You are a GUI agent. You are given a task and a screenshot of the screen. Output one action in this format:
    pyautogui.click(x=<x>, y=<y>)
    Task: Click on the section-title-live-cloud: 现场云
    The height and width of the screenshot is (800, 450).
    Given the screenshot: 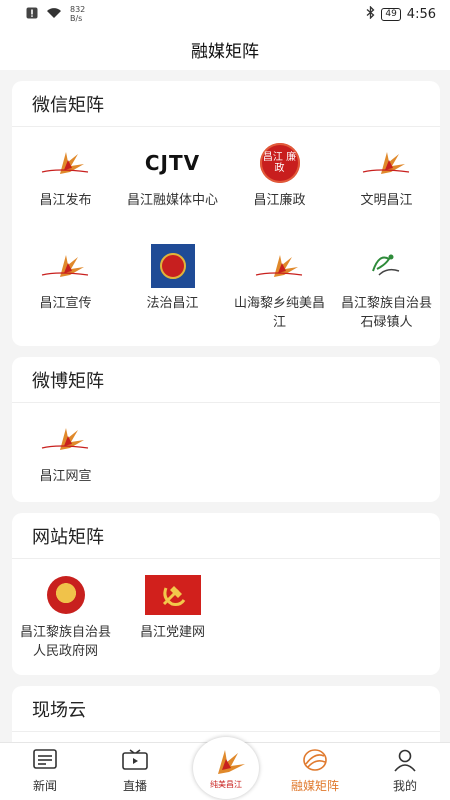 What is the action you would take?
    pyautogui.click(x=226, y=709)
    